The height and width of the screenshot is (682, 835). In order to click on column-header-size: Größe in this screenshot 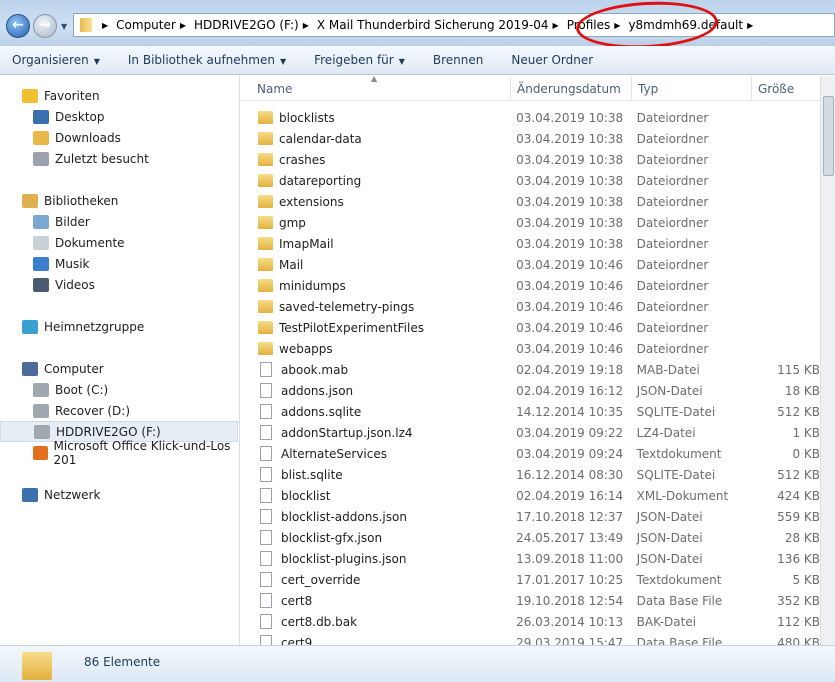, I will do `click(786, 88)`.